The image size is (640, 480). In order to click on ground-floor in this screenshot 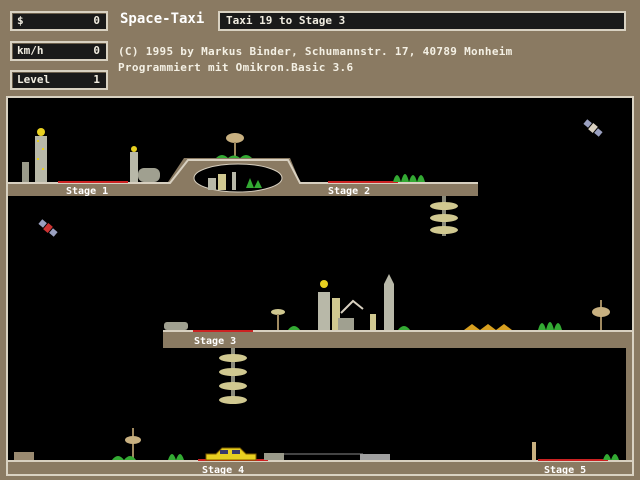, I will do `click(320, 467)`.